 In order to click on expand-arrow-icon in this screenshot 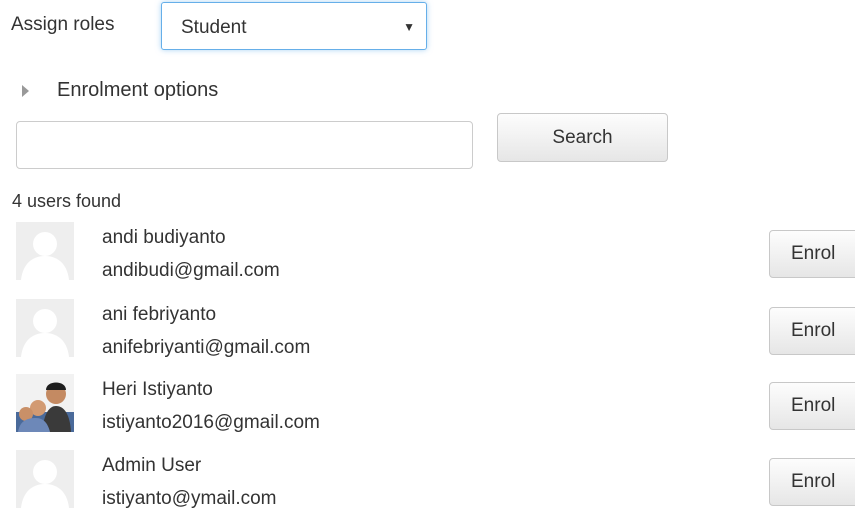, I will do `click(25, 91)`.